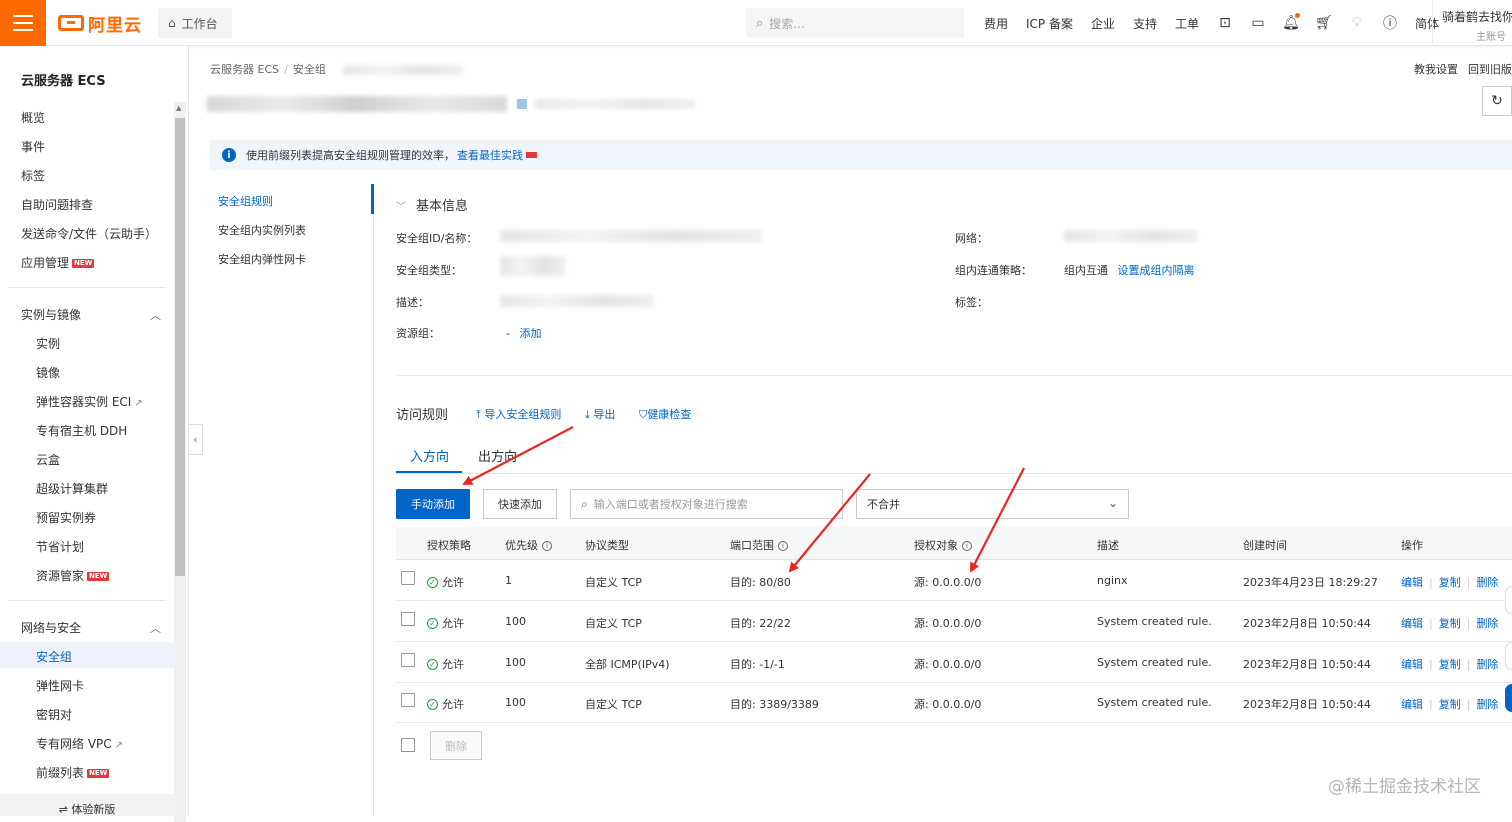  Describe the element at coordinates (91, 314) in the screenshot. I see `sidebar-group-instances: 实例与镜像 ︿` at that location.